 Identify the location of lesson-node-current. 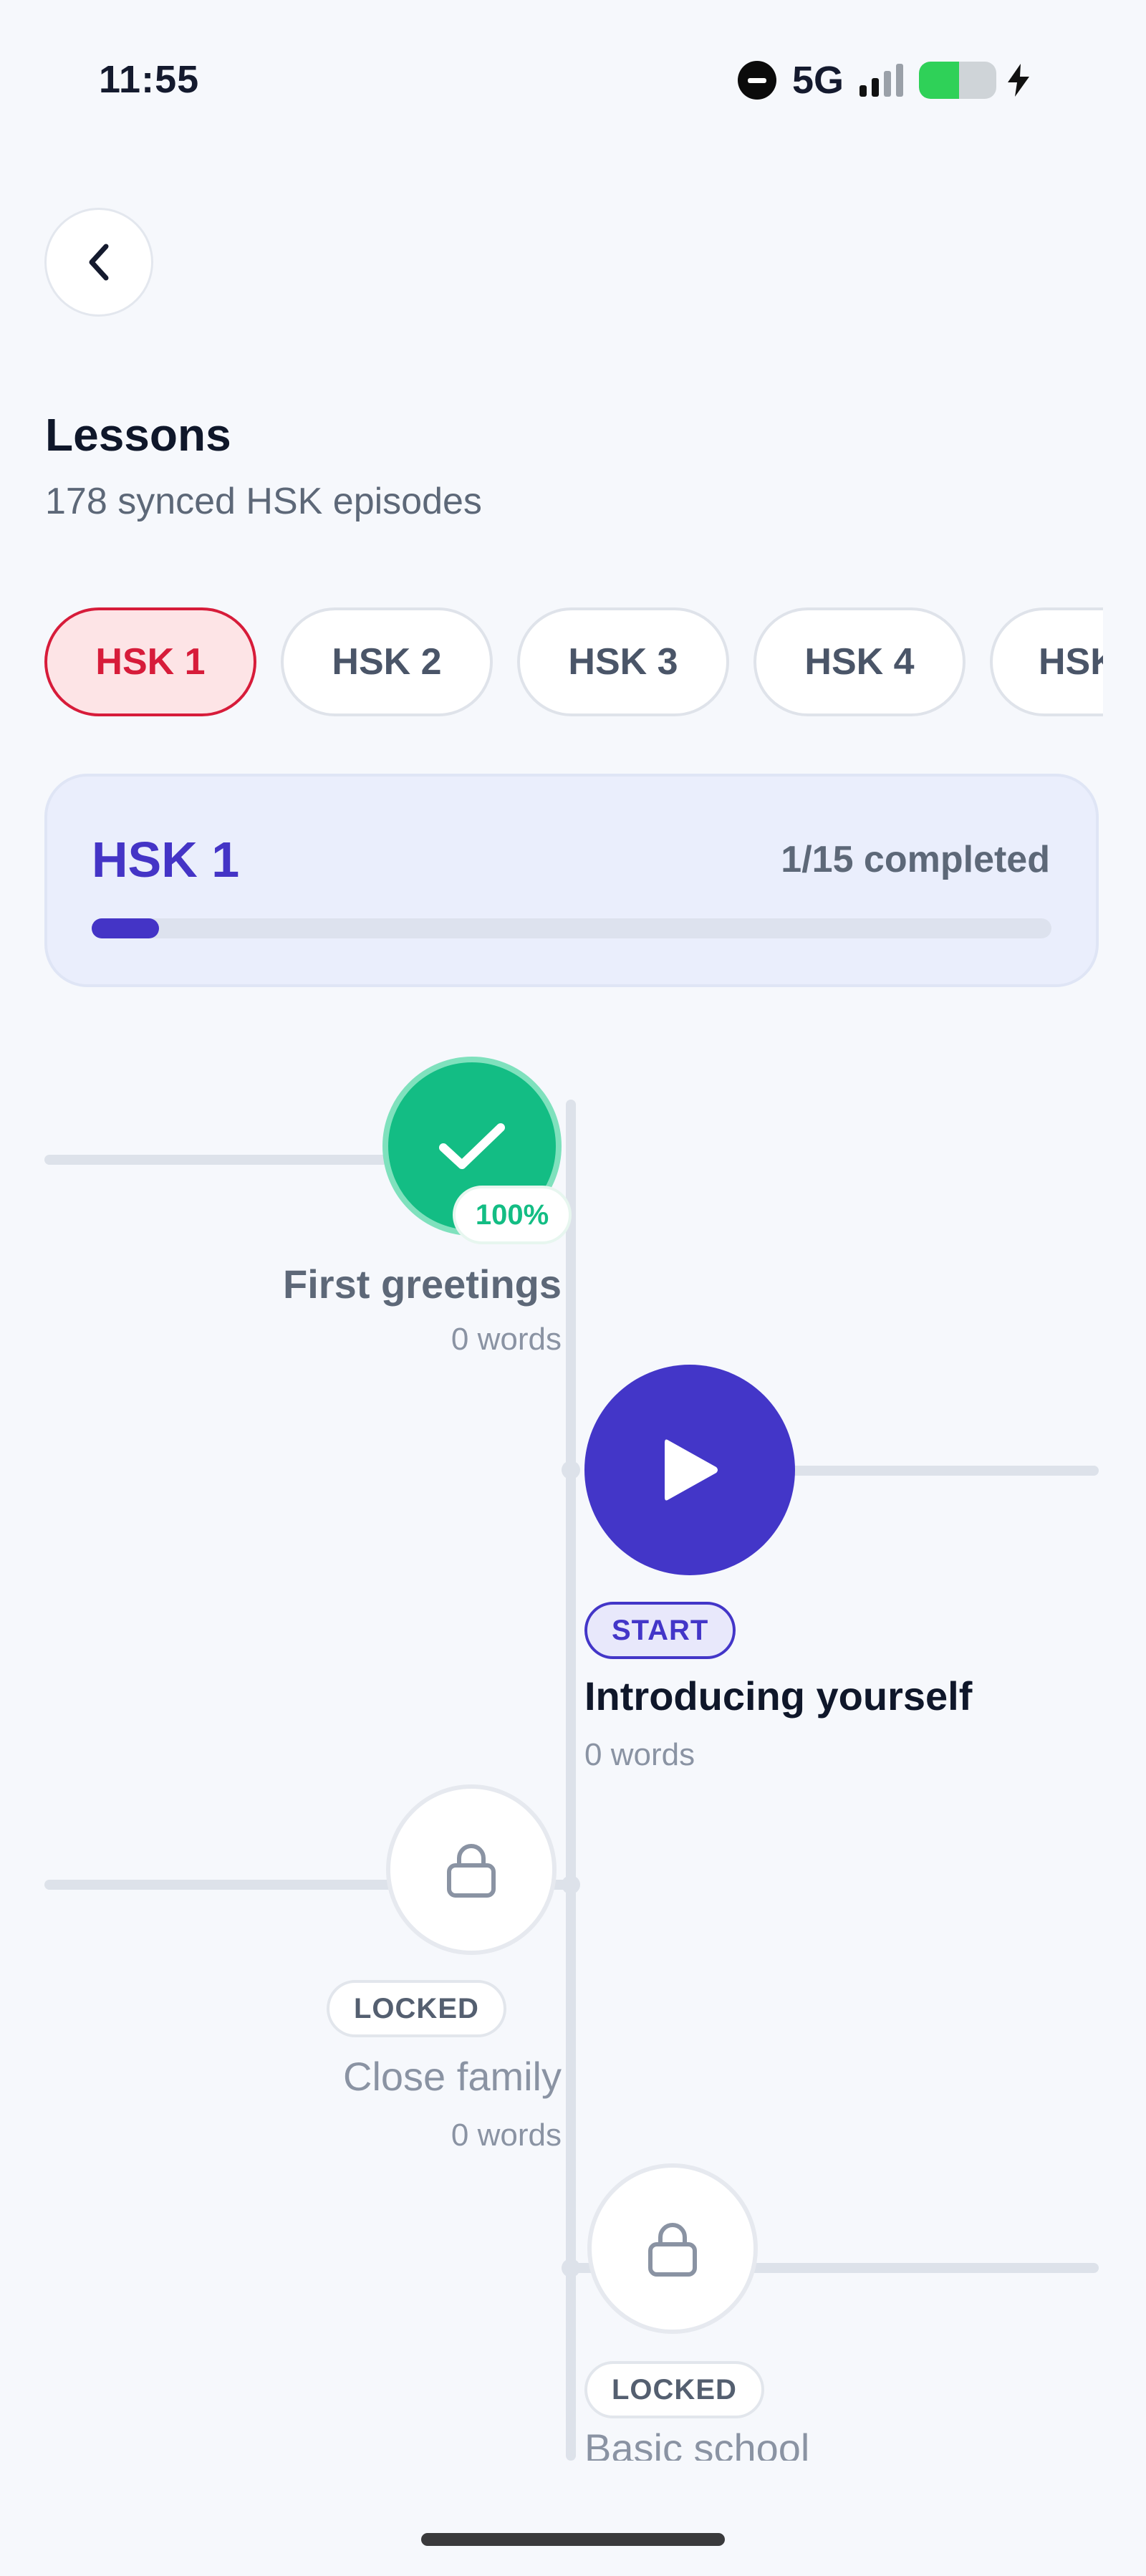
(689, 1470).